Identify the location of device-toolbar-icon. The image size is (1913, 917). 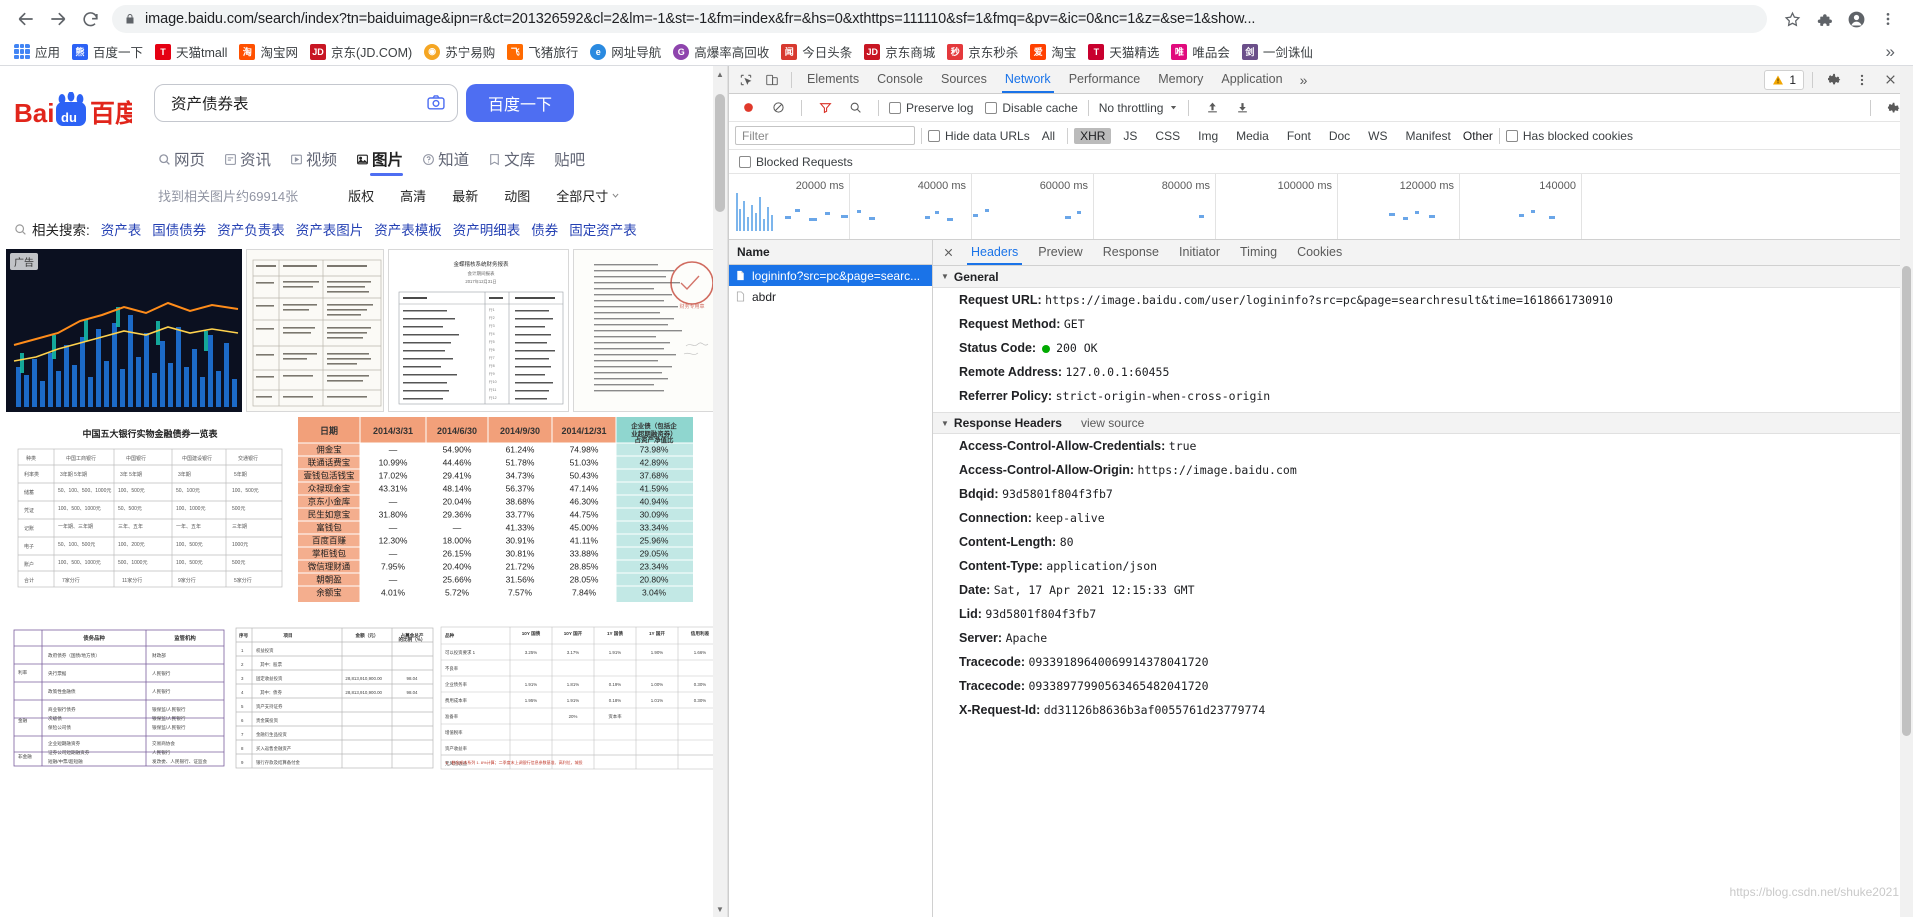
(772, 80).